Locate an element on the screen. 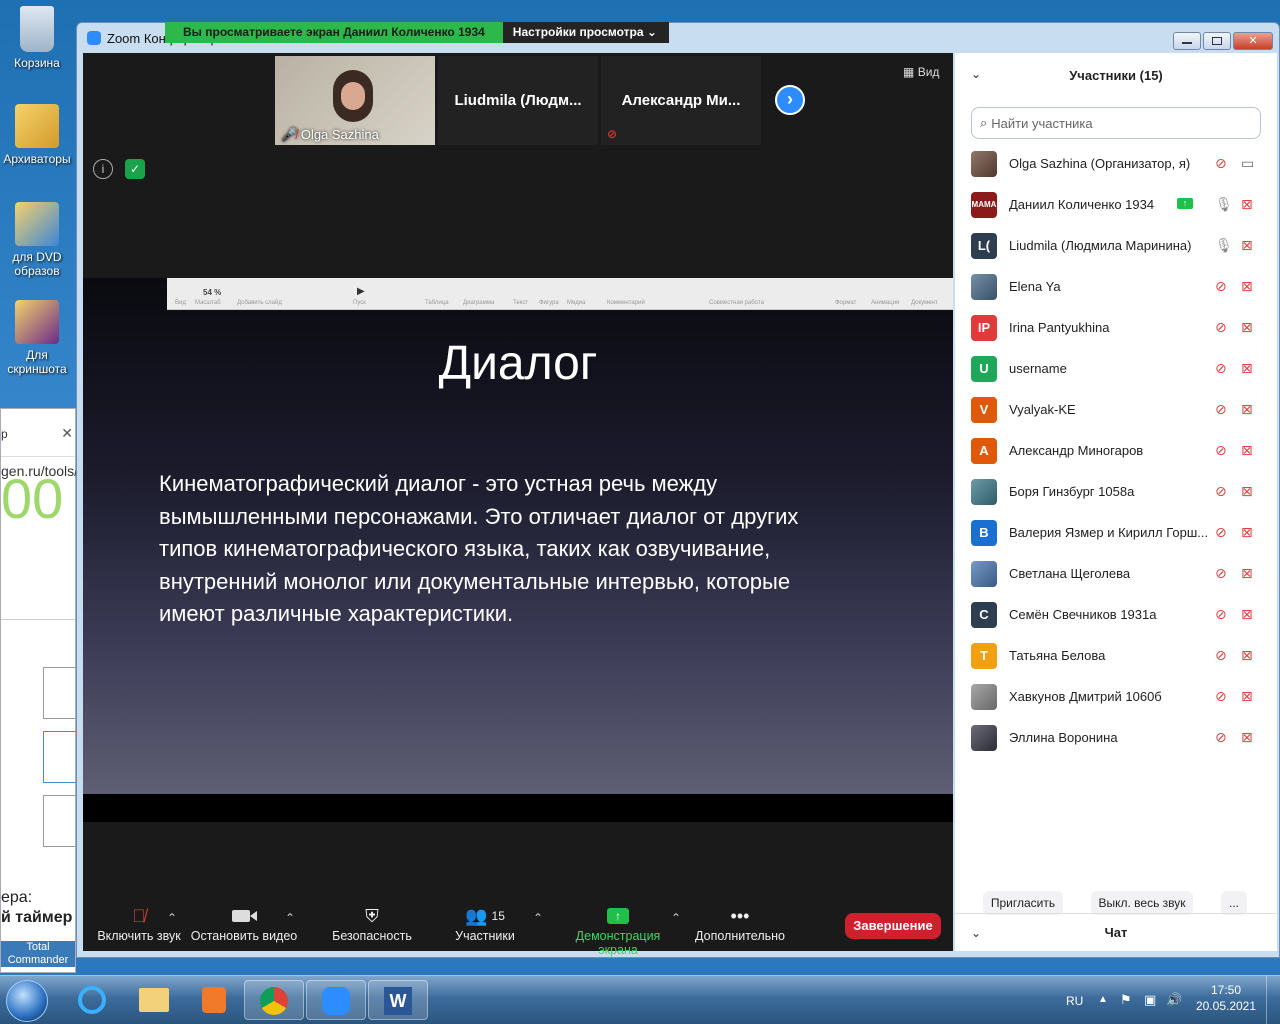  close-window-button: ✕ is located at coordinates (1253, 41).